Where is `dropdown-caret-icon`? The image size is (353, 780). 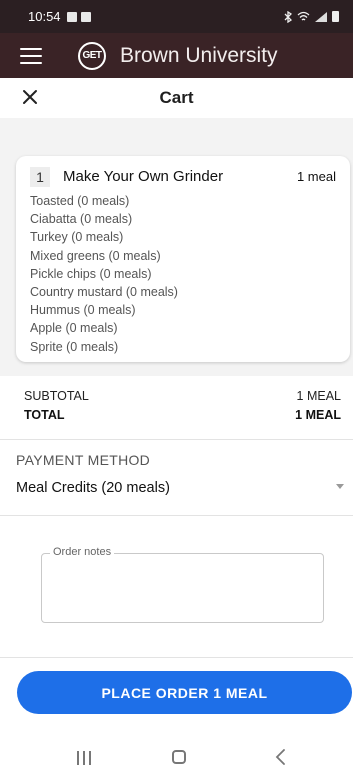
dropdown-caret-icon is located at coordinates (340, 486).